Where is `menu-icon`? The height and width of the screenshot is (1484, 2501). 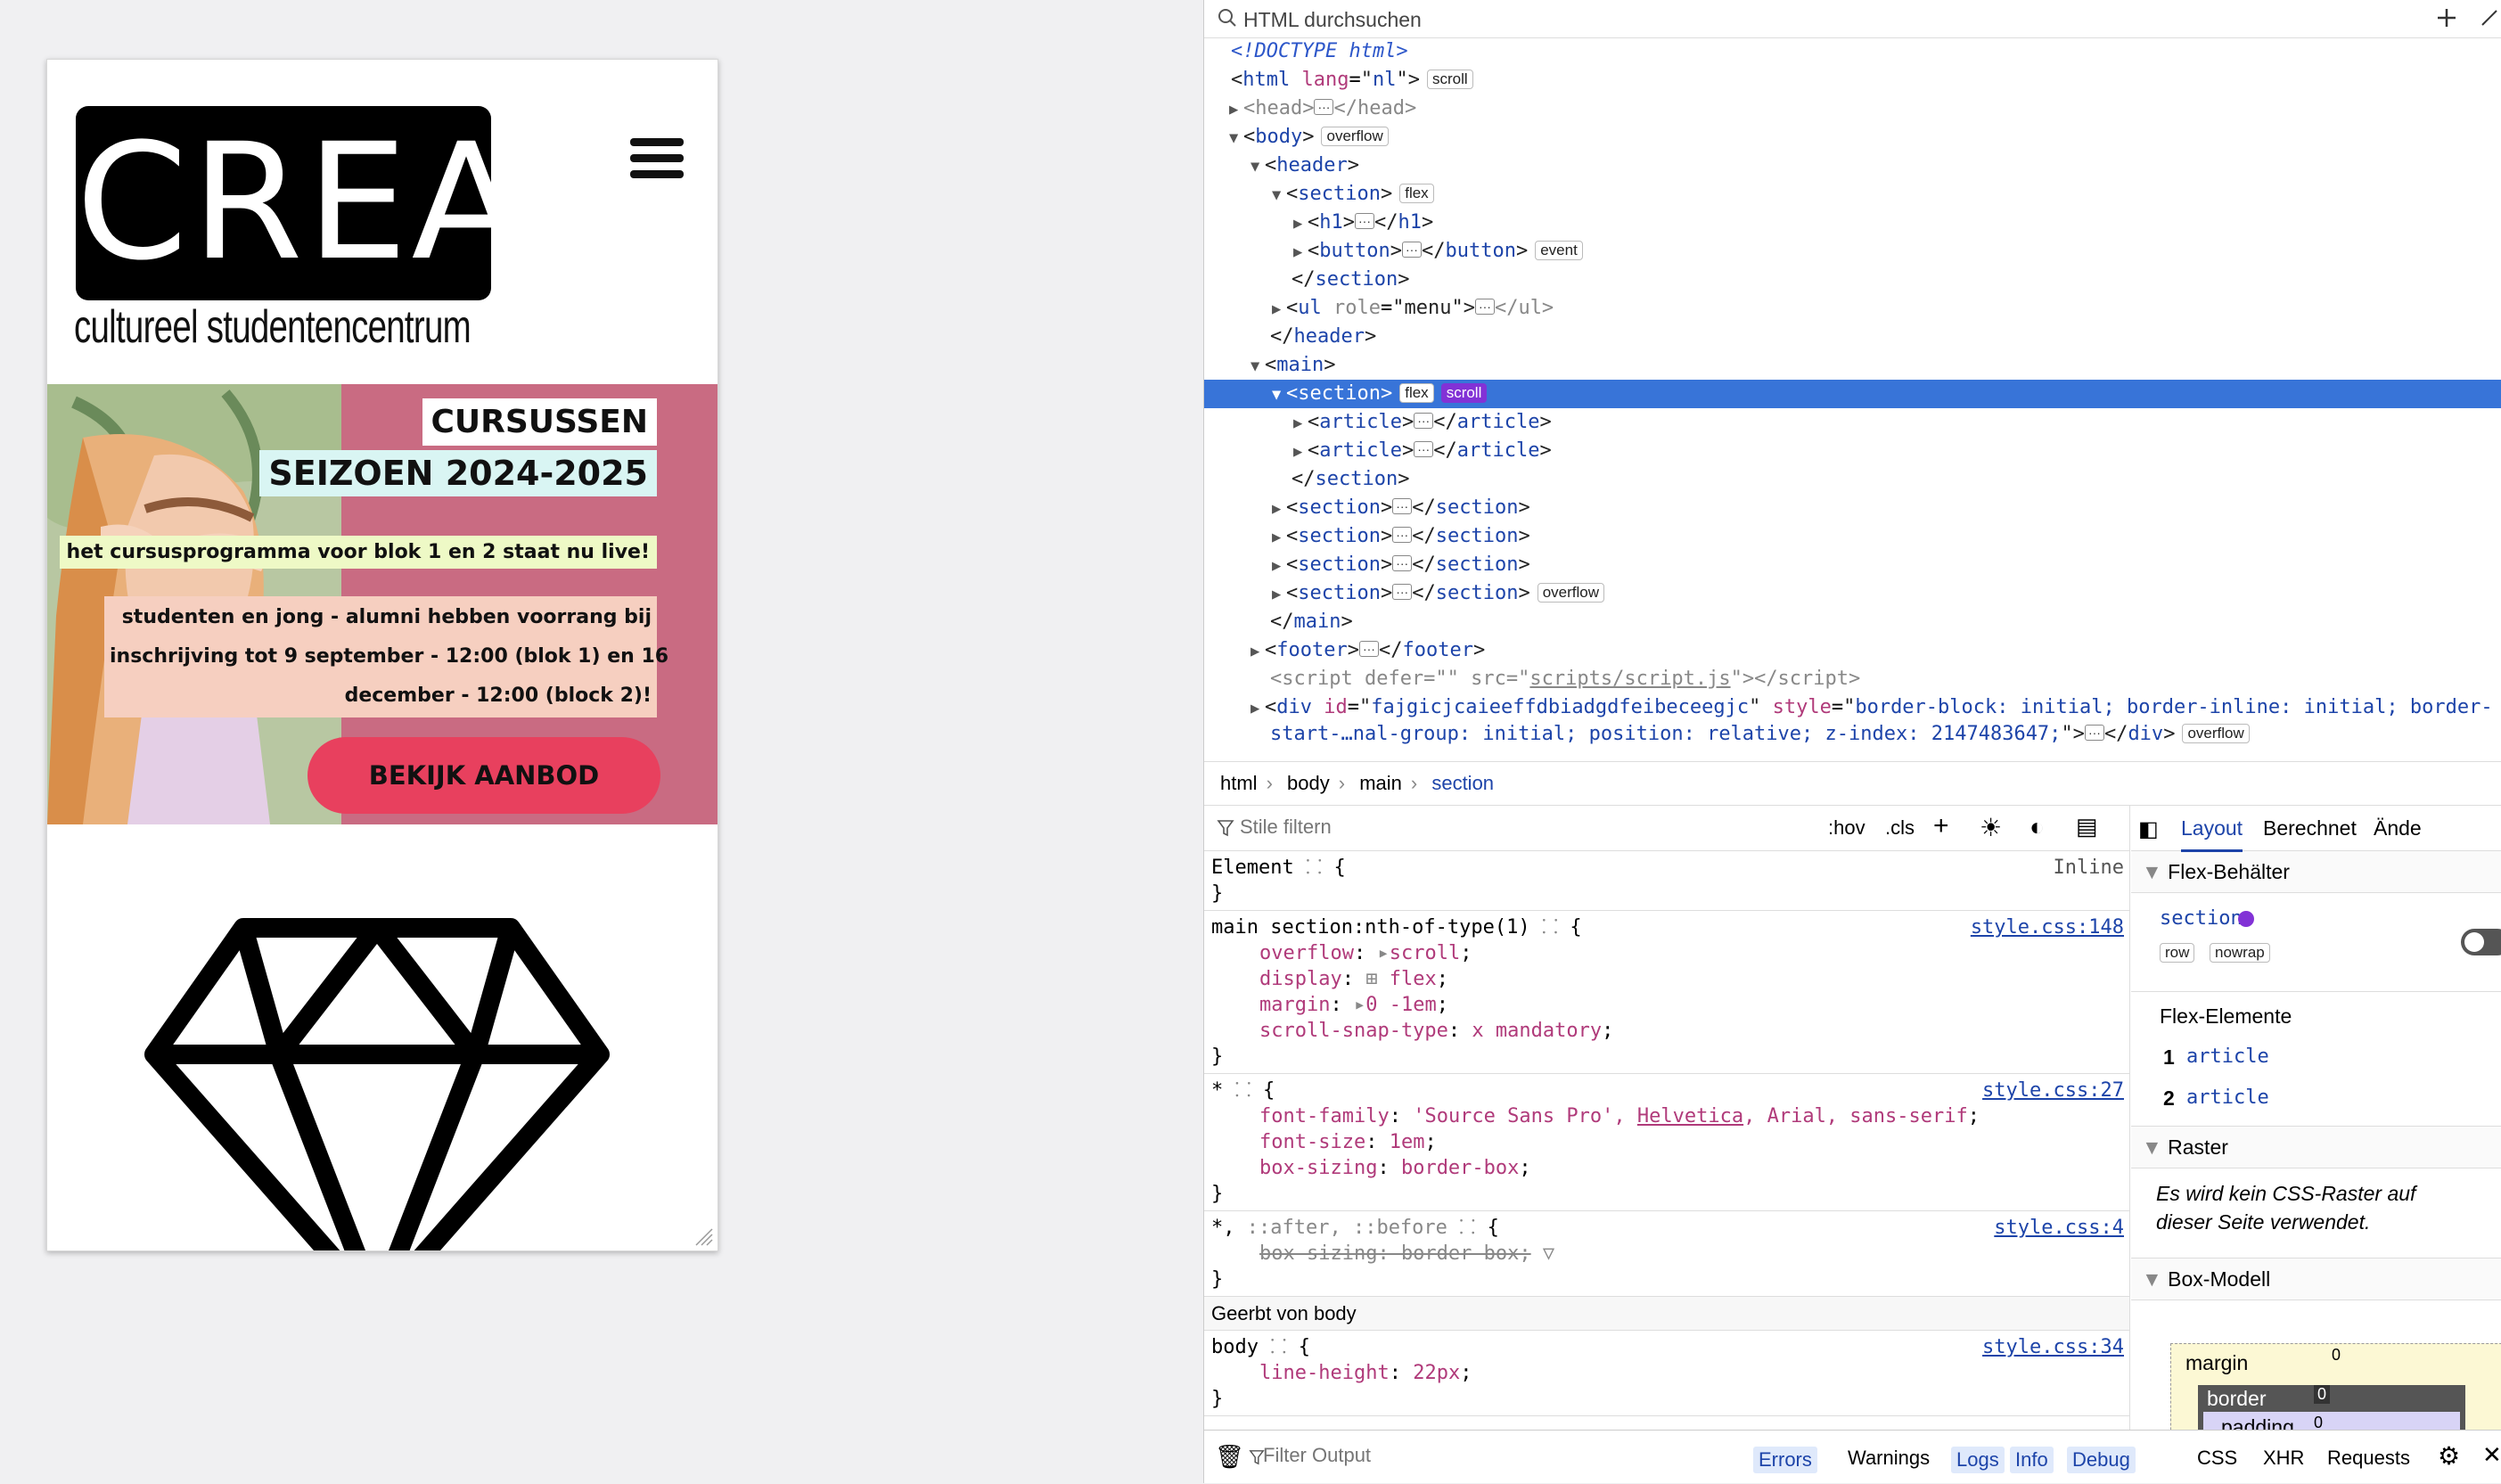
menu-icon is located at coordinates (657, 158).